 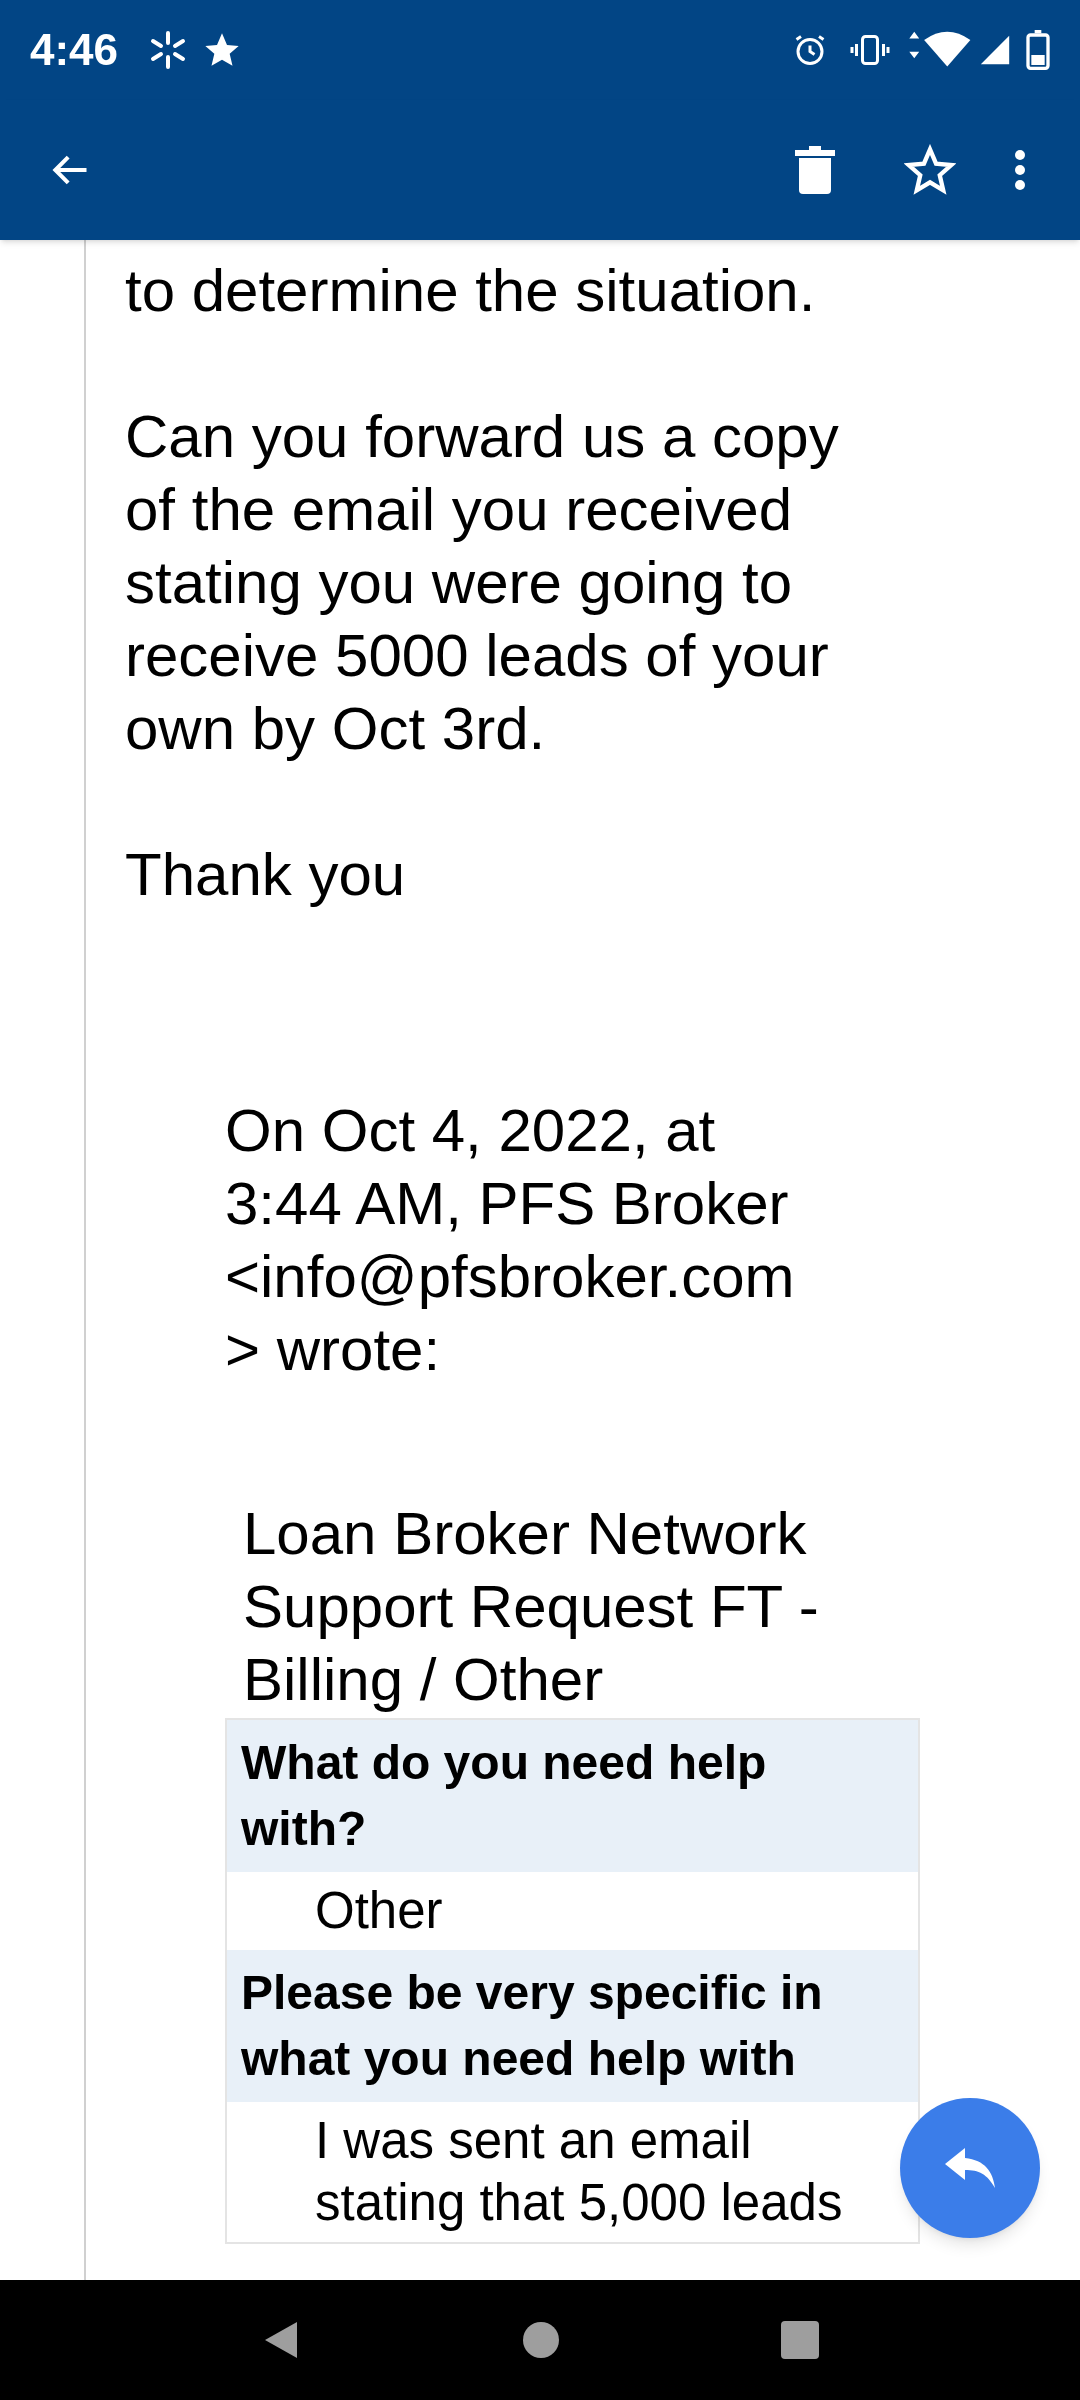 What do you see at coordinates (815, 170) in the screenshot?
I see `trash-icon` at bounding box center [815, 170].